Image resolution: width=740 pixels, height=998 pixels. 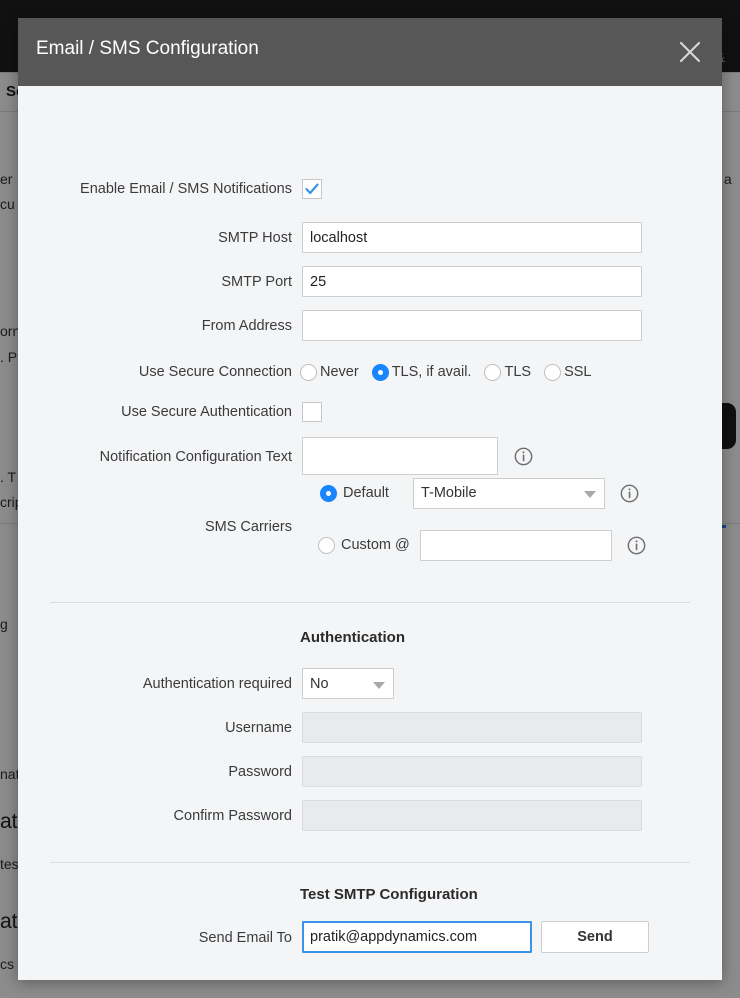 I want to click on dialog-header: Email / SMS Configuration, so click(x=370, y=52).